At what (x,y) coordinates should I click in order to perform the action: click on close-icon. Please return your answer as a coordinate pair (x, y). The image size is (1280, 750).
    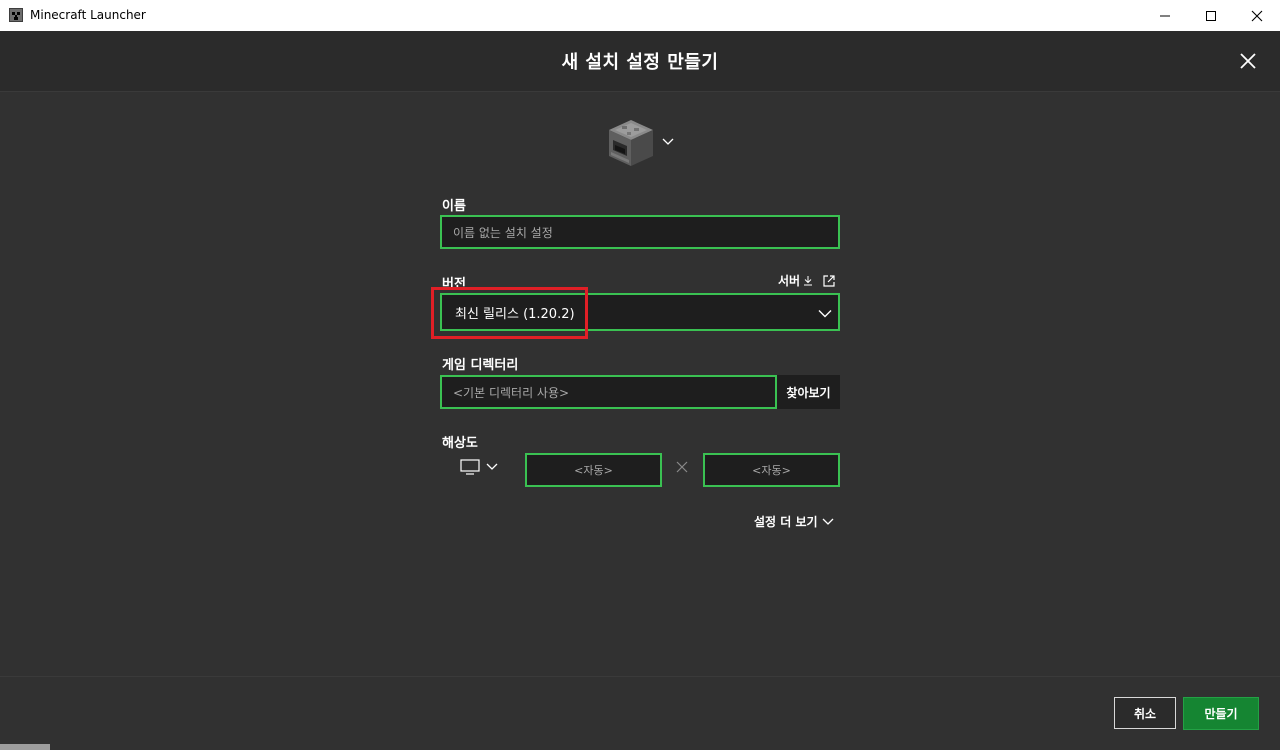
    Looking at the image, I should click on (1257, 15).